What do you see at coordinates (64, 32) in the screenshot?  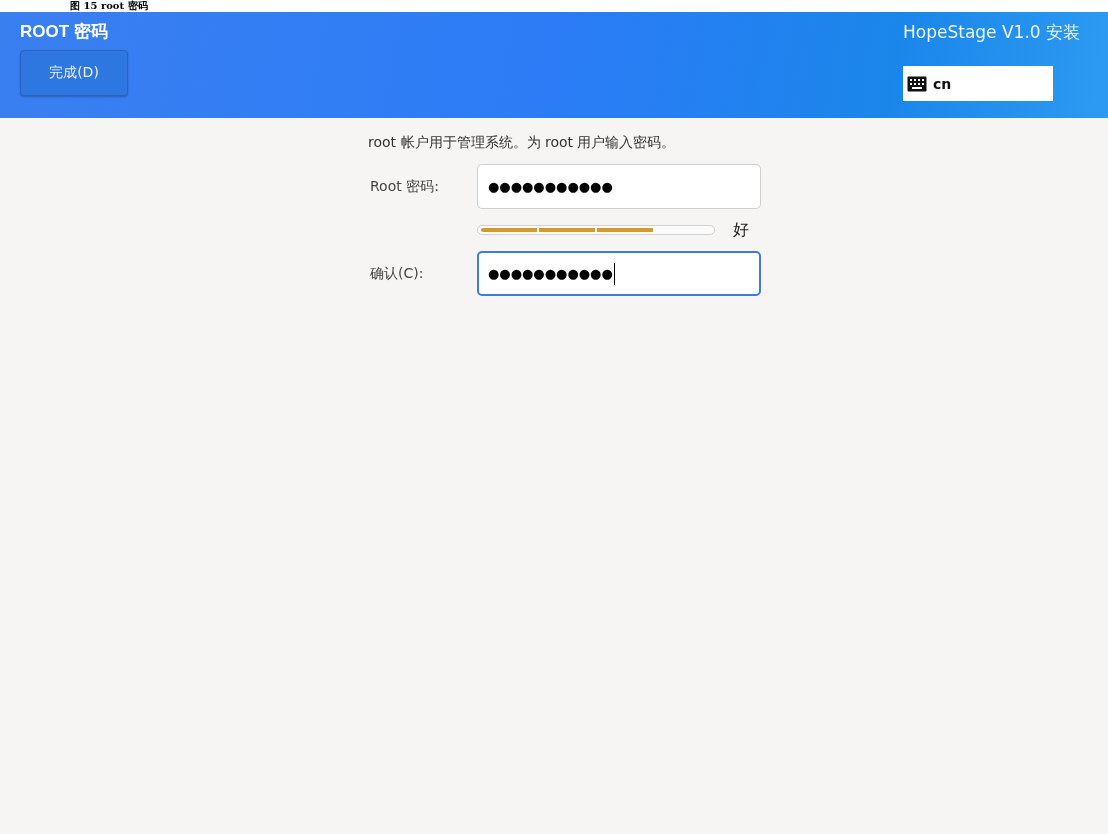 I see `screen-title: ROOT 密码` at bounding box center [64, 32].